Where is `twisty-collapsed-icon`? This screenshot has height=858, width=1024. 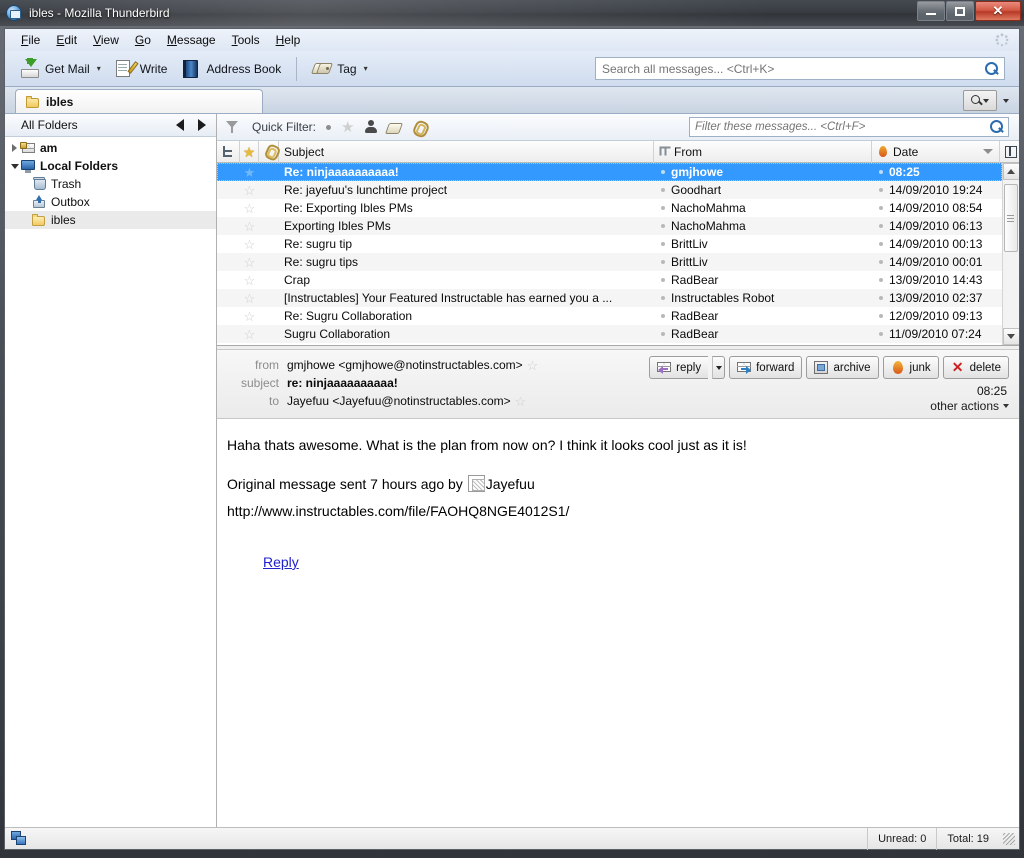
twisty-collapsed-icon is located at coordinates (14, 148).